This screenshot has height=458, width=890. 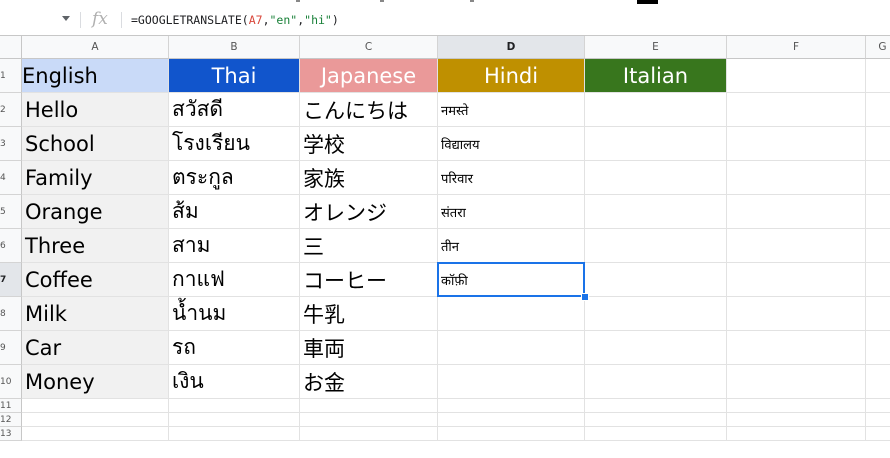 What do you see at coordinates (369, 212) in the screenshot?
I see `japanese-cell: オレンジ` at bounding box center [369, 212].